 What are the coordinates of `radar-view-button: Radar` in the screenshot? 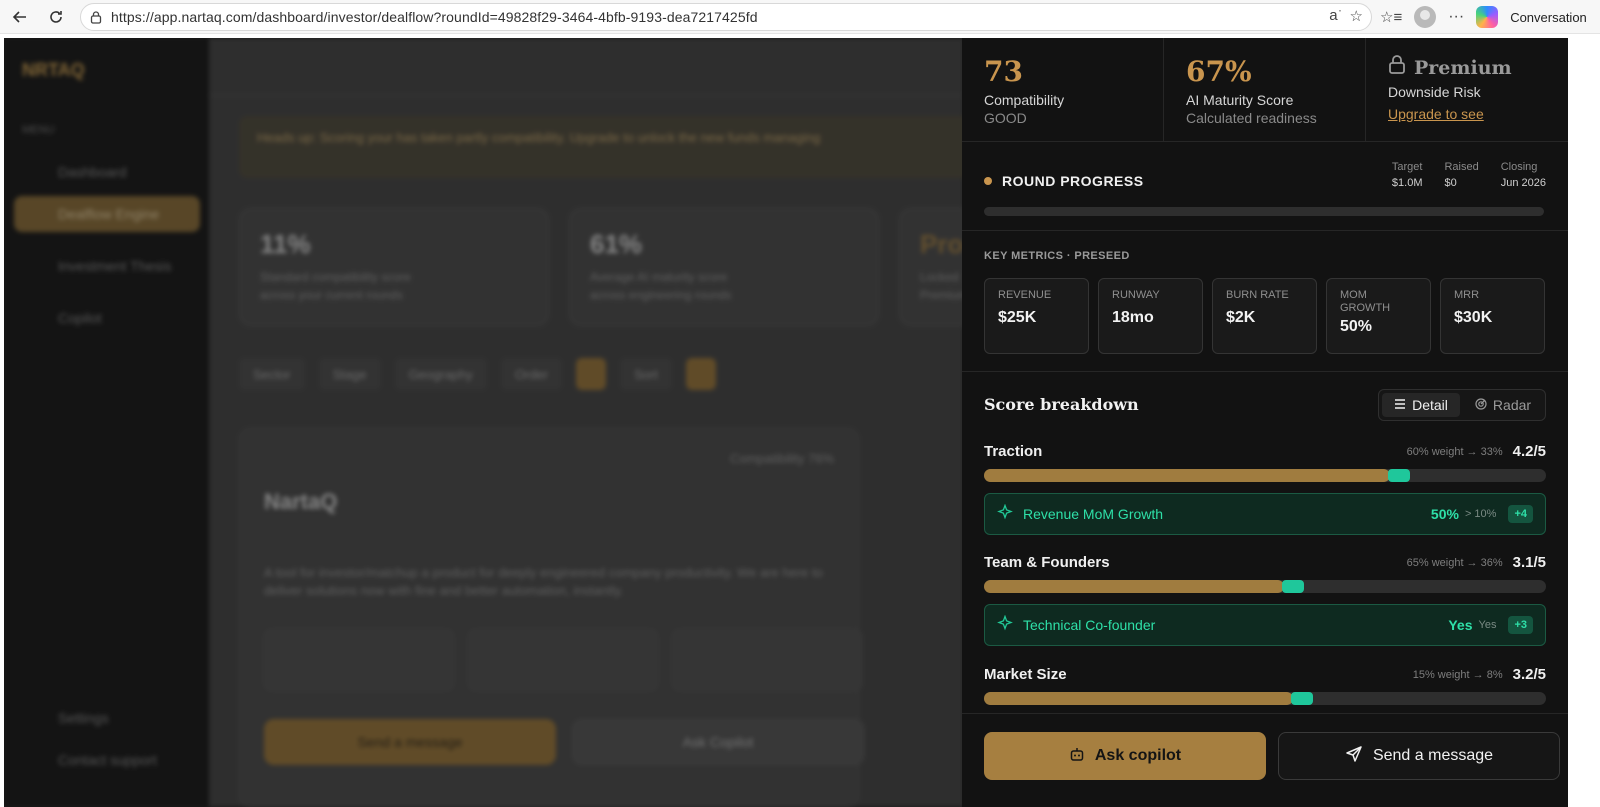 It's located at (1503, 405).